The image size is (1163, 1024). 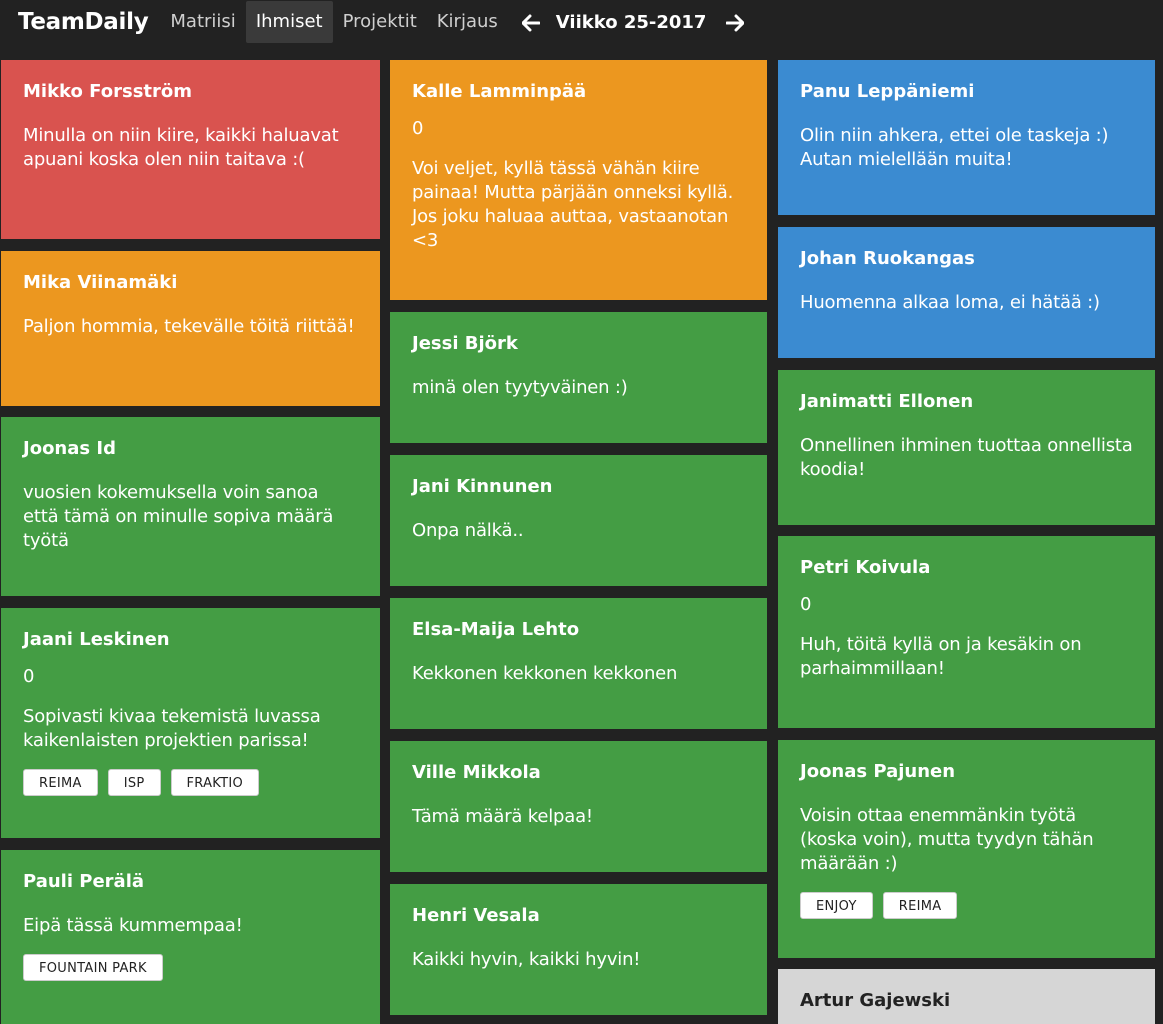 What do you see at coordinates (96, 639) in the screenshot?
I see `person-name: Jaani Leskinen` at bounding box center [96, 639].